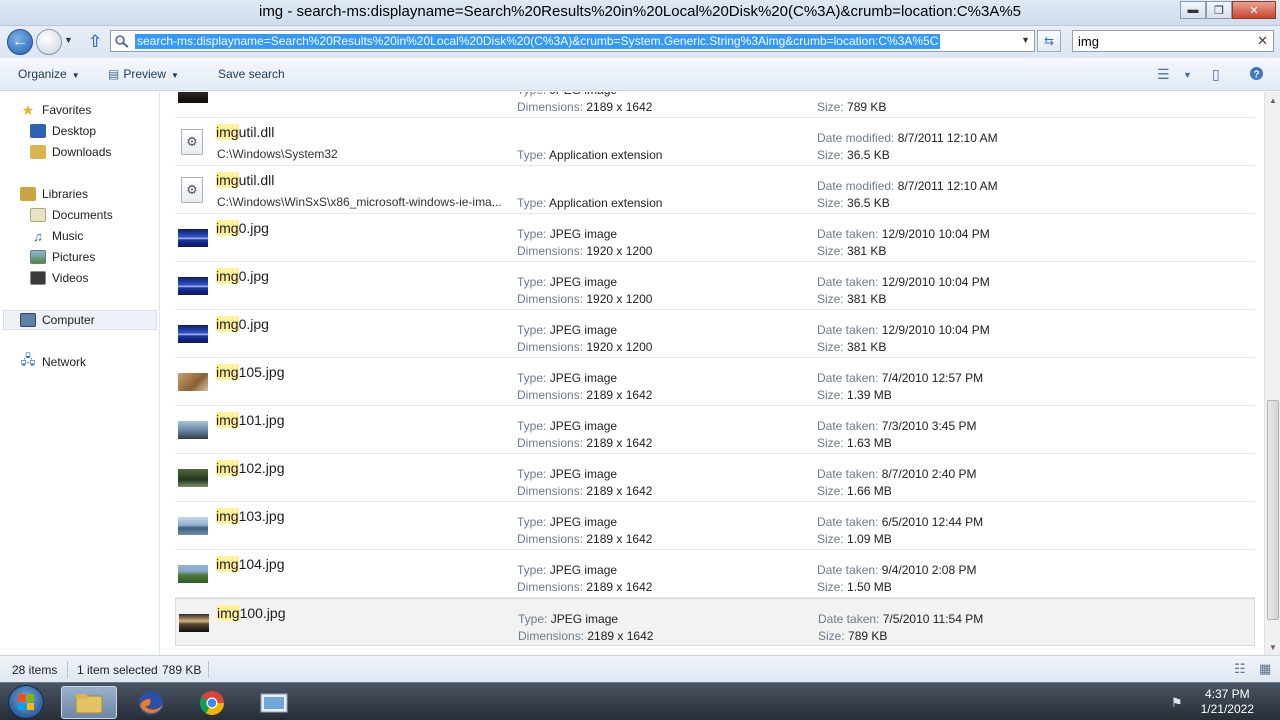  What do you see at coordinates (56, 236) in the screenshot?
I see `nav-music: ♫ Music` at bounding box center [56, 236].